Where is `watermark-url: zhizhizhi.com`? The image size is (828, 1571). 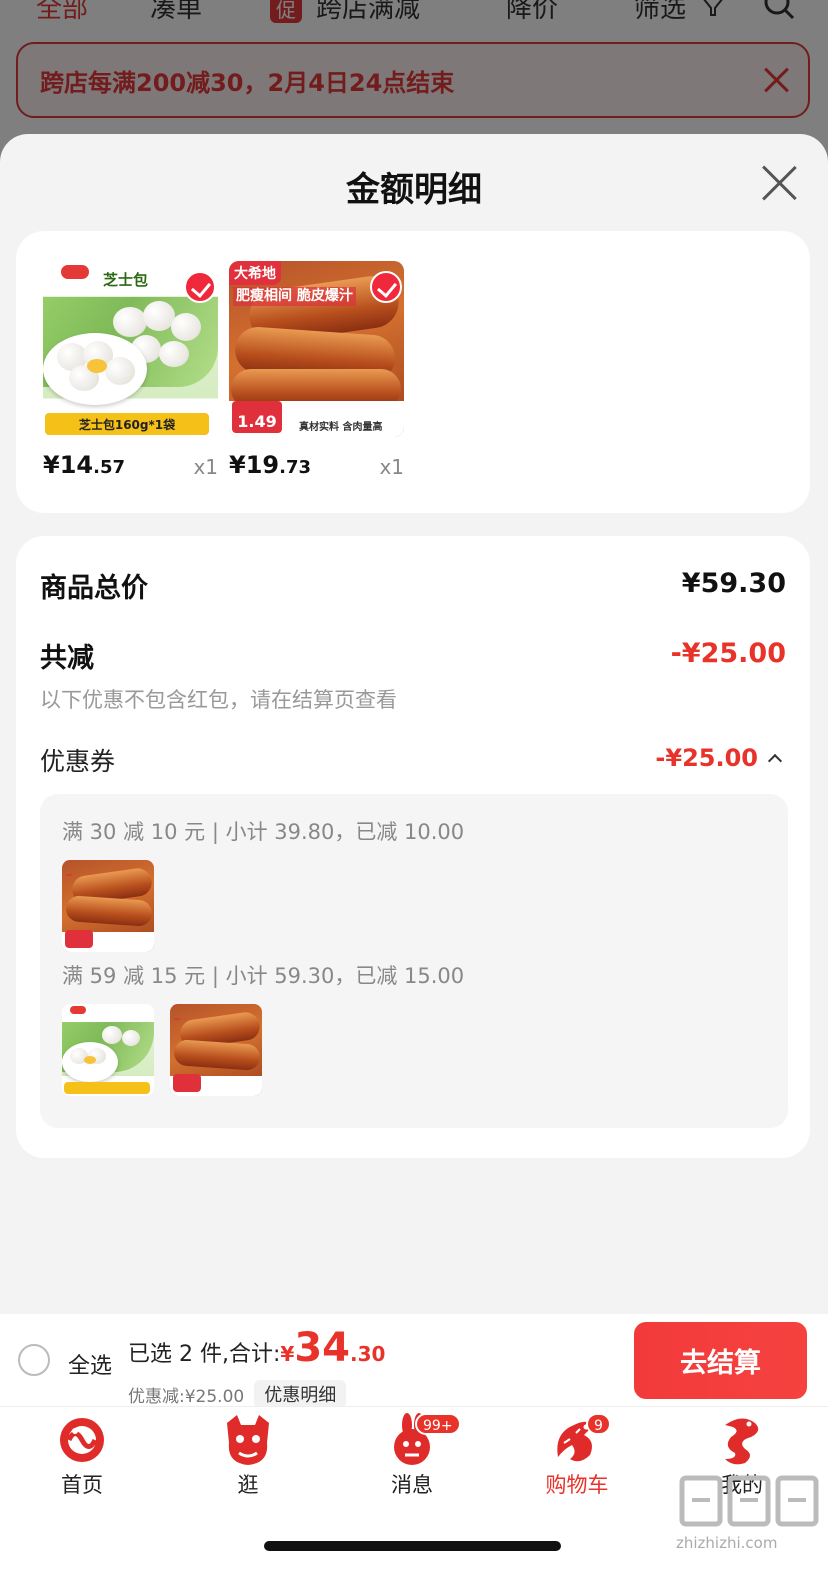
watermark-url: zhizhizhi.com is located at coordinates (727, 1543).